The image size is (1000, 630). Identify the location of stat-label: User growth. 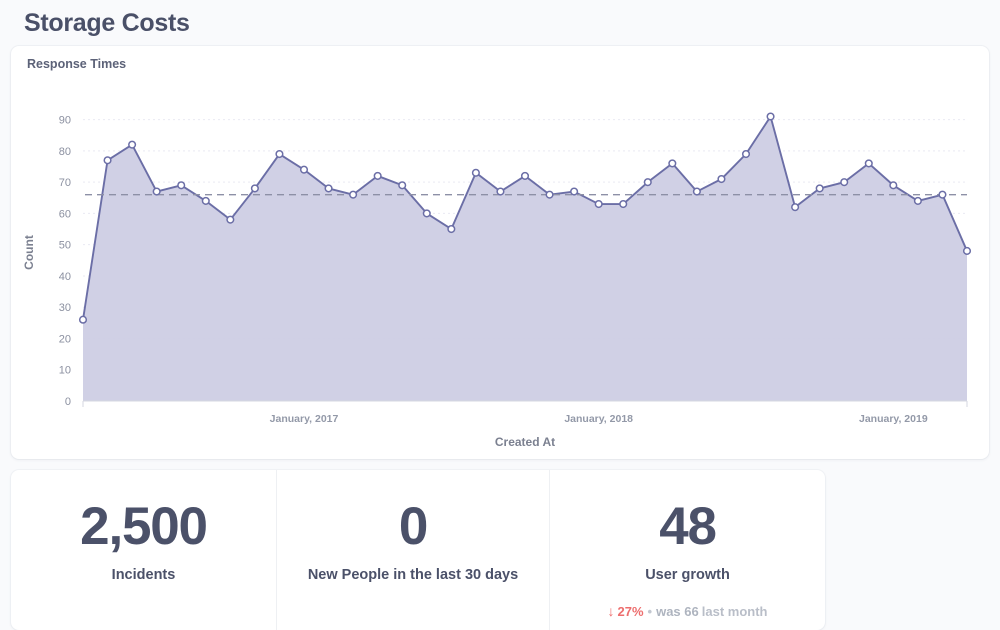
(687, 575).